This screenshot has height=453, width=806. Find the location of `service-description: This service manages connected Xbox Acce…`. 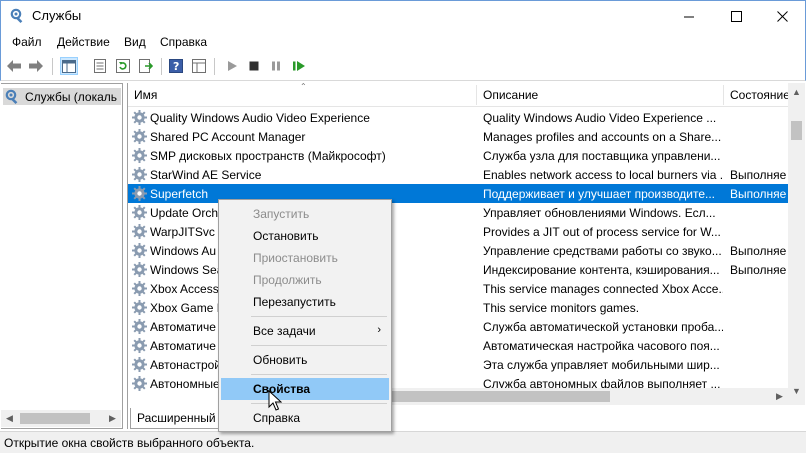

service-description: This service manages connected Xbox Acce… is located at coordinates (603, 289).